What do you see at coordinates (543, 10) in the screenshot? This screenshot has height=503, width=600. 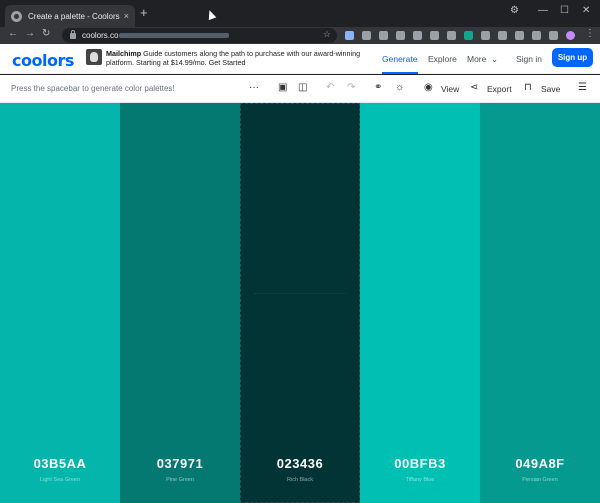 I see `minimize-button: —` at bounding box center [543, 10].